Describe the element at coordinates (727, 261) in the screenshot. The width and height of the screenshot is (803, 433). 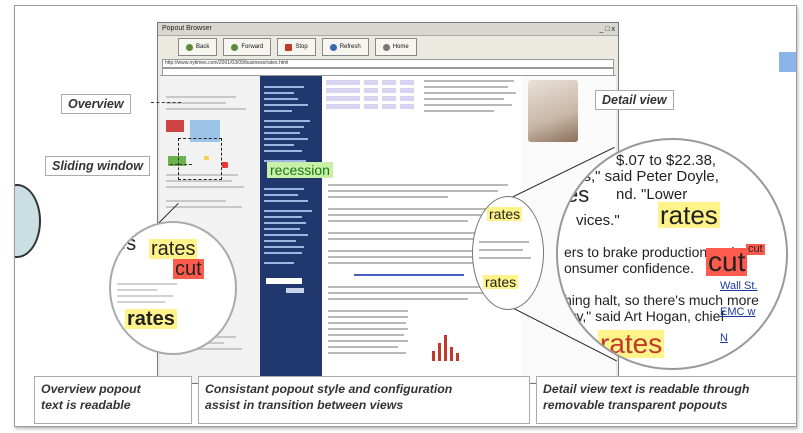
I see `big-lens-word-cut: cut` at that location.